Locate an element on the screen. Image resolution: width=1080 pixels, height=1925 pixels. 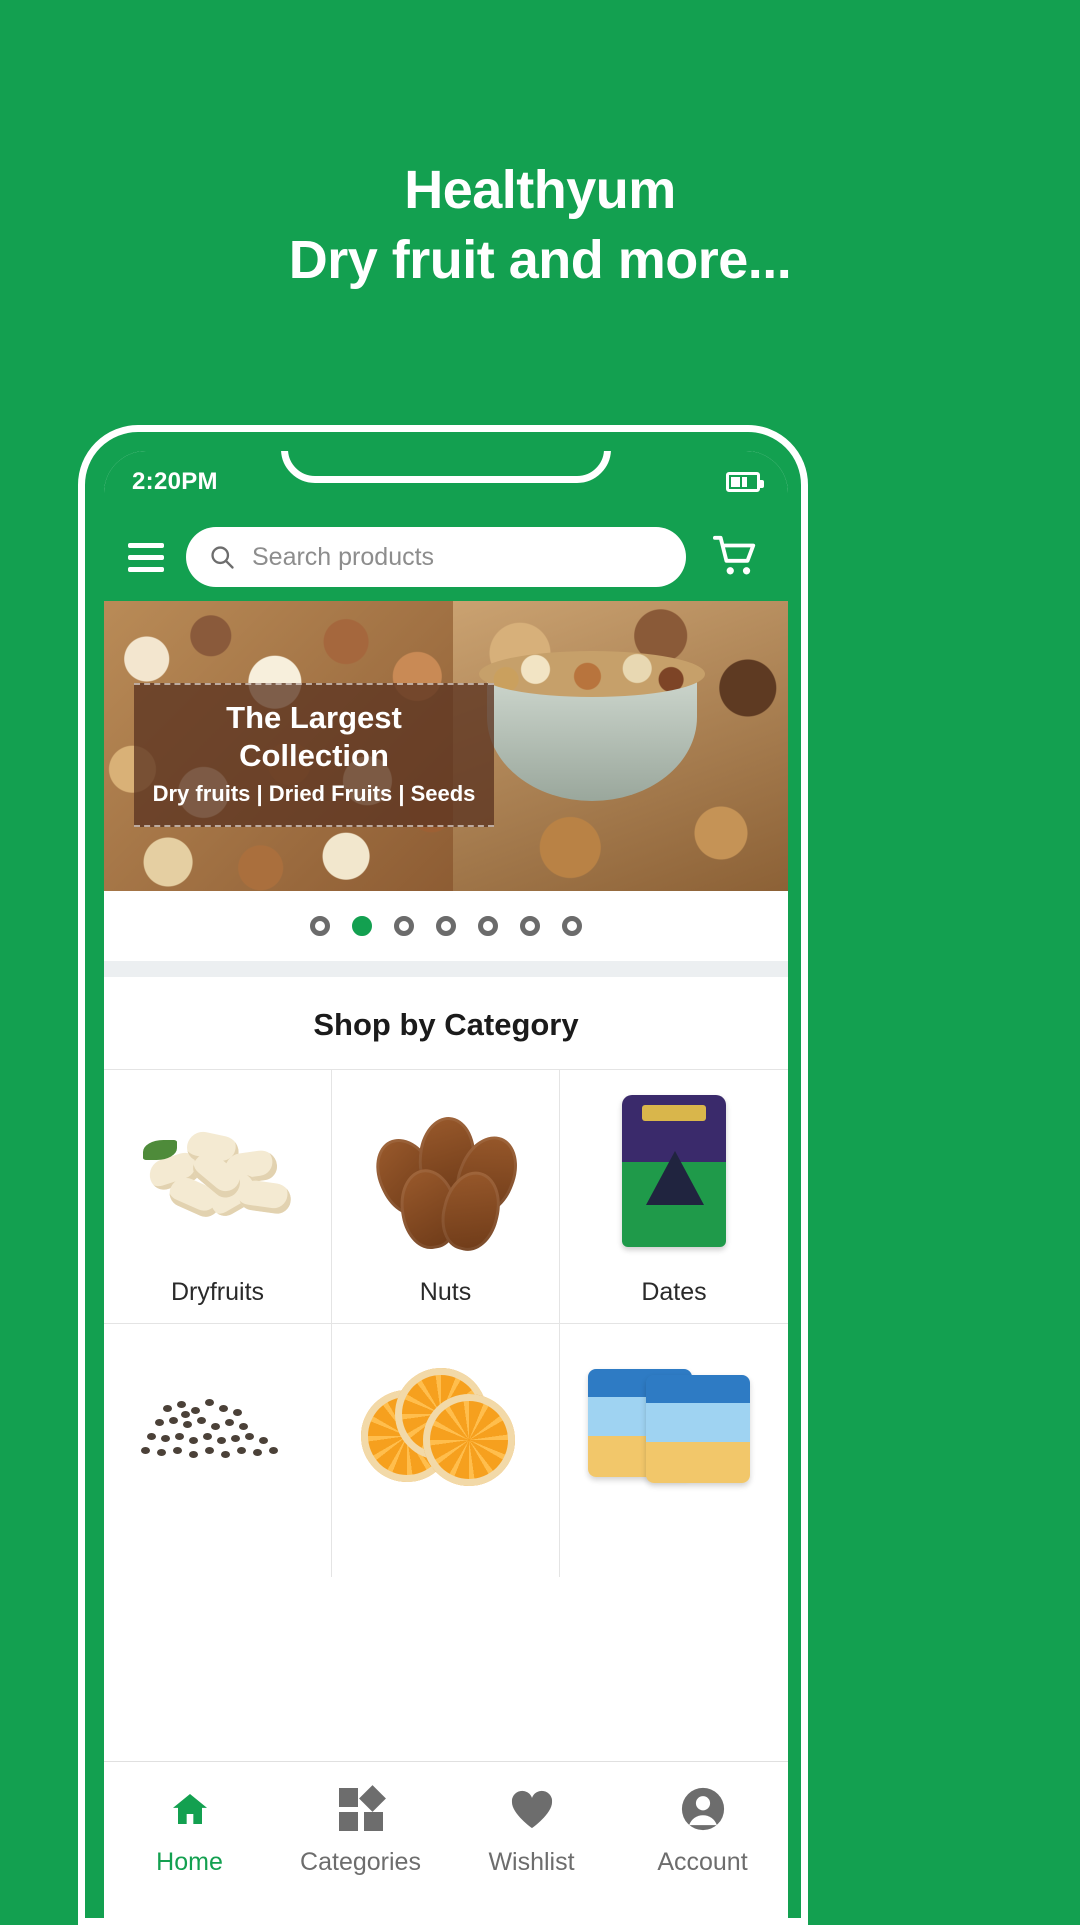
home-icon is located at coordinates (190, 1809).